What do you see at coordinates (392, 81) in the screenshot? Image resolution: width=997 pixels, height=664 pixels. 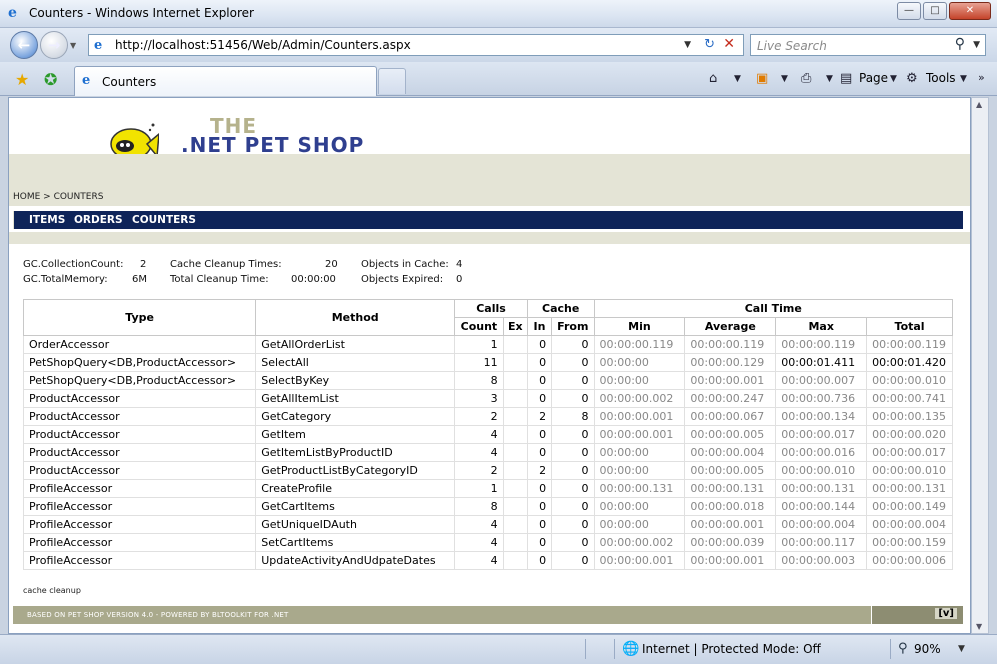 I see `new-tab-button` at bounding box center [392, 81].